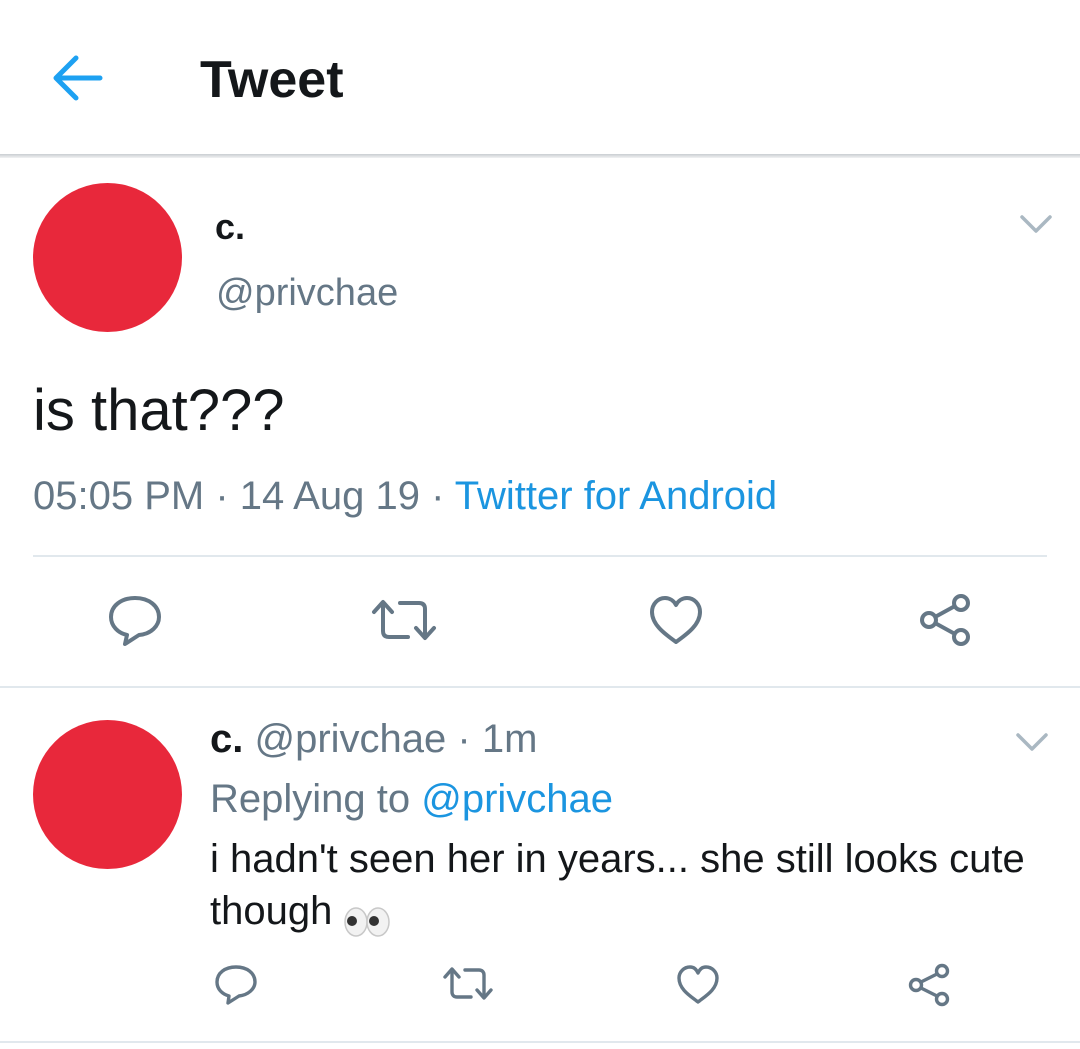 This screenshot has height=1049, width=1080. Describe the element at coordinates (350, 739) in the screenshot. I see `reply-author-handle: @privchae` at that location.